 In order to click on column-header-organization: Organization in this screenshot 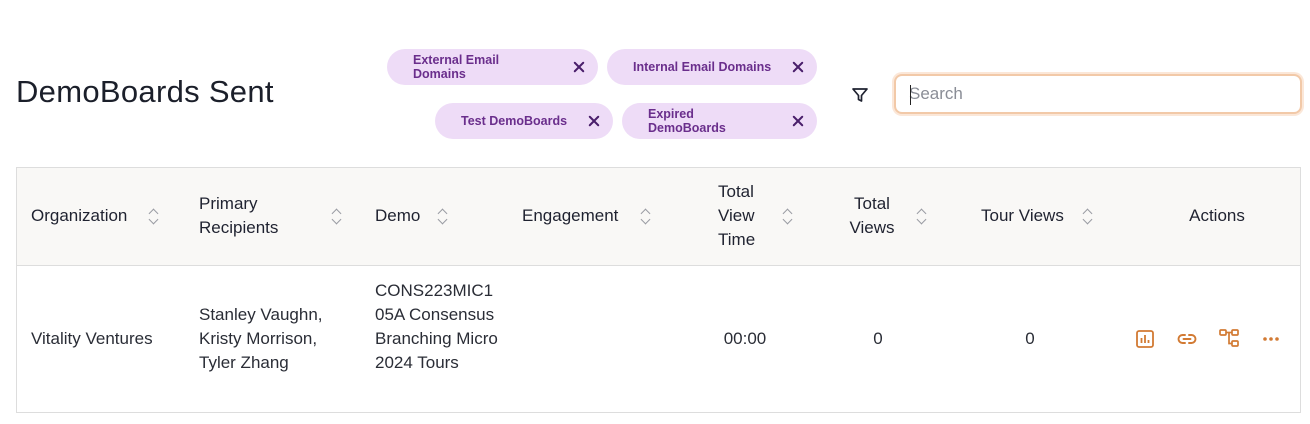, I will do `click(86, 216)`.